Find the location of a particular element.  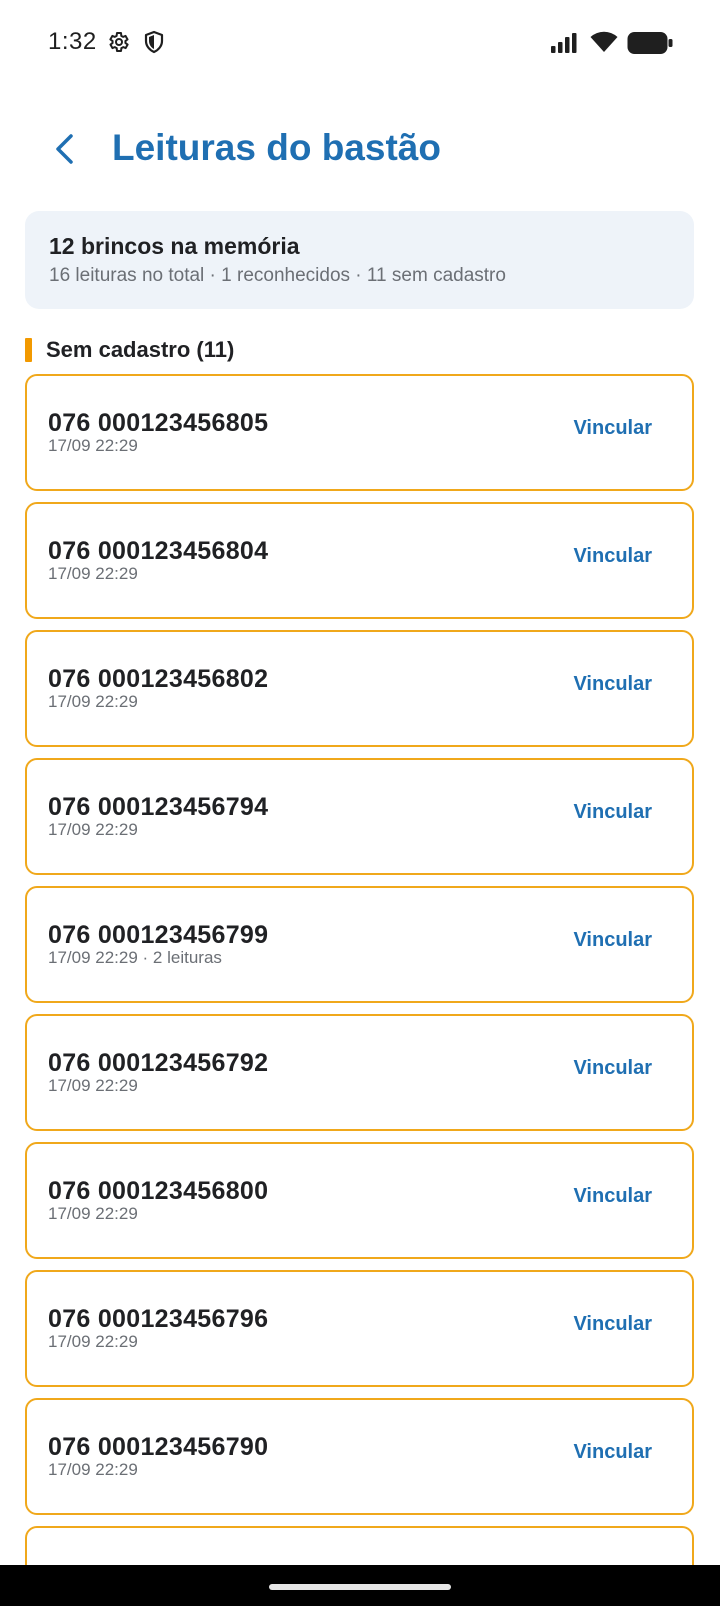

section-header-unregistered: Sem cadastro (11) is located at coordinates (129, 350).